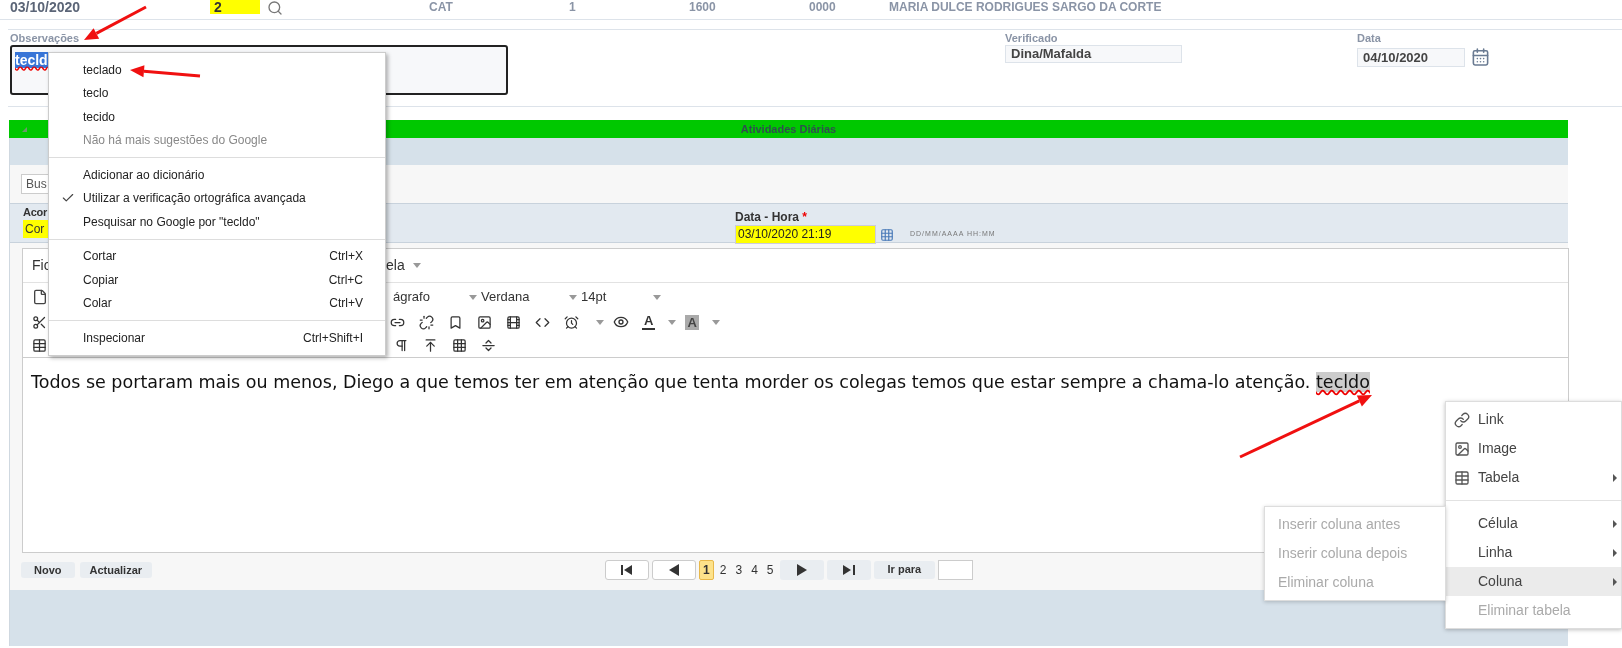 This screenshot has width=1622, height=648. Describe the element at coordinates (754, 569) in the screenshot. I see `page-link: 4` at that location.